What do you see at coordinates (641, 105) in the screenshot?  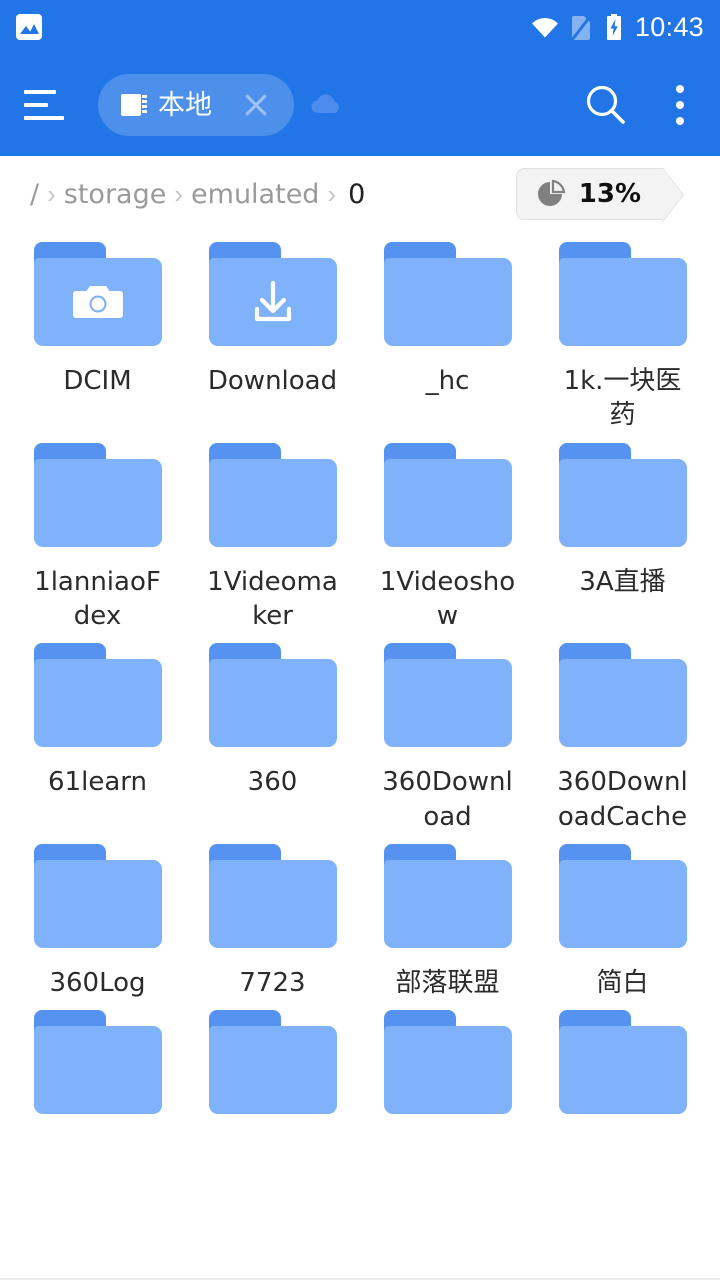 I see `app-bar-actions` at bounding box center [641, 105].